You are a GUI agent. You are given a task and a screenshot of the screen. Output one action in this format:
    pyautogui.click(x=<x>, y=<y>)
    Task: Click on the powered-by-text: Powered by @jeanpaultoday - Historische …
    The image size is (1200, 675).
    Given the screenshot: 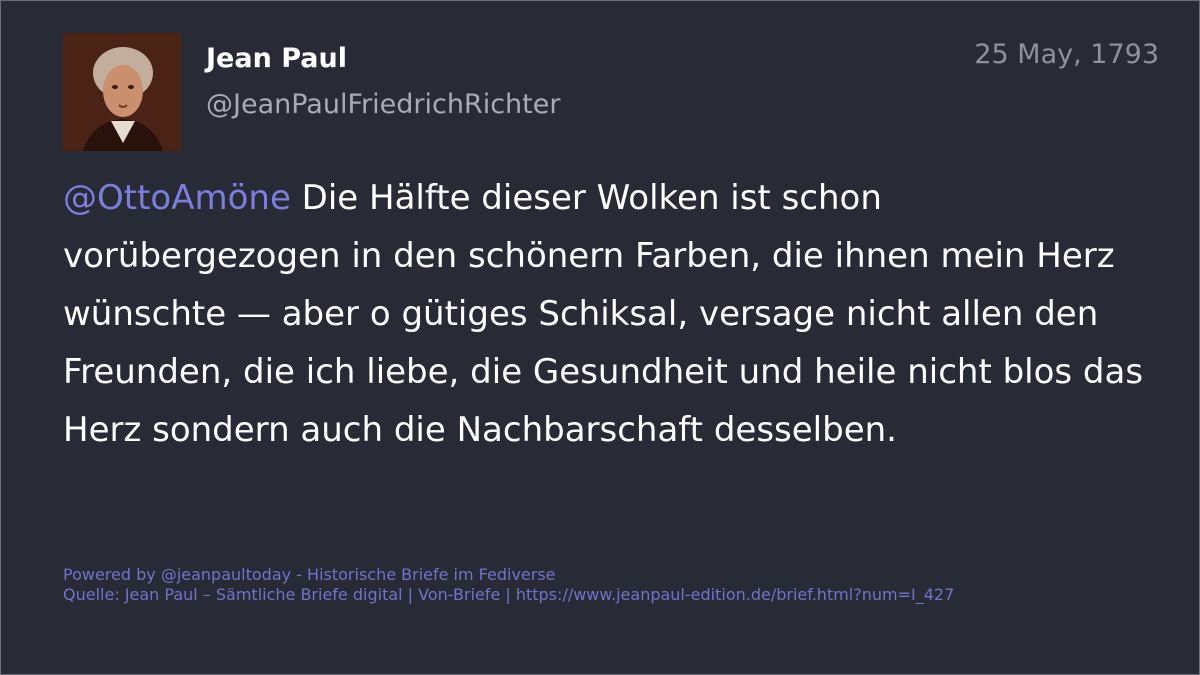 What is the action you would take?
    pyautogui.click(x=309, y=574)
    